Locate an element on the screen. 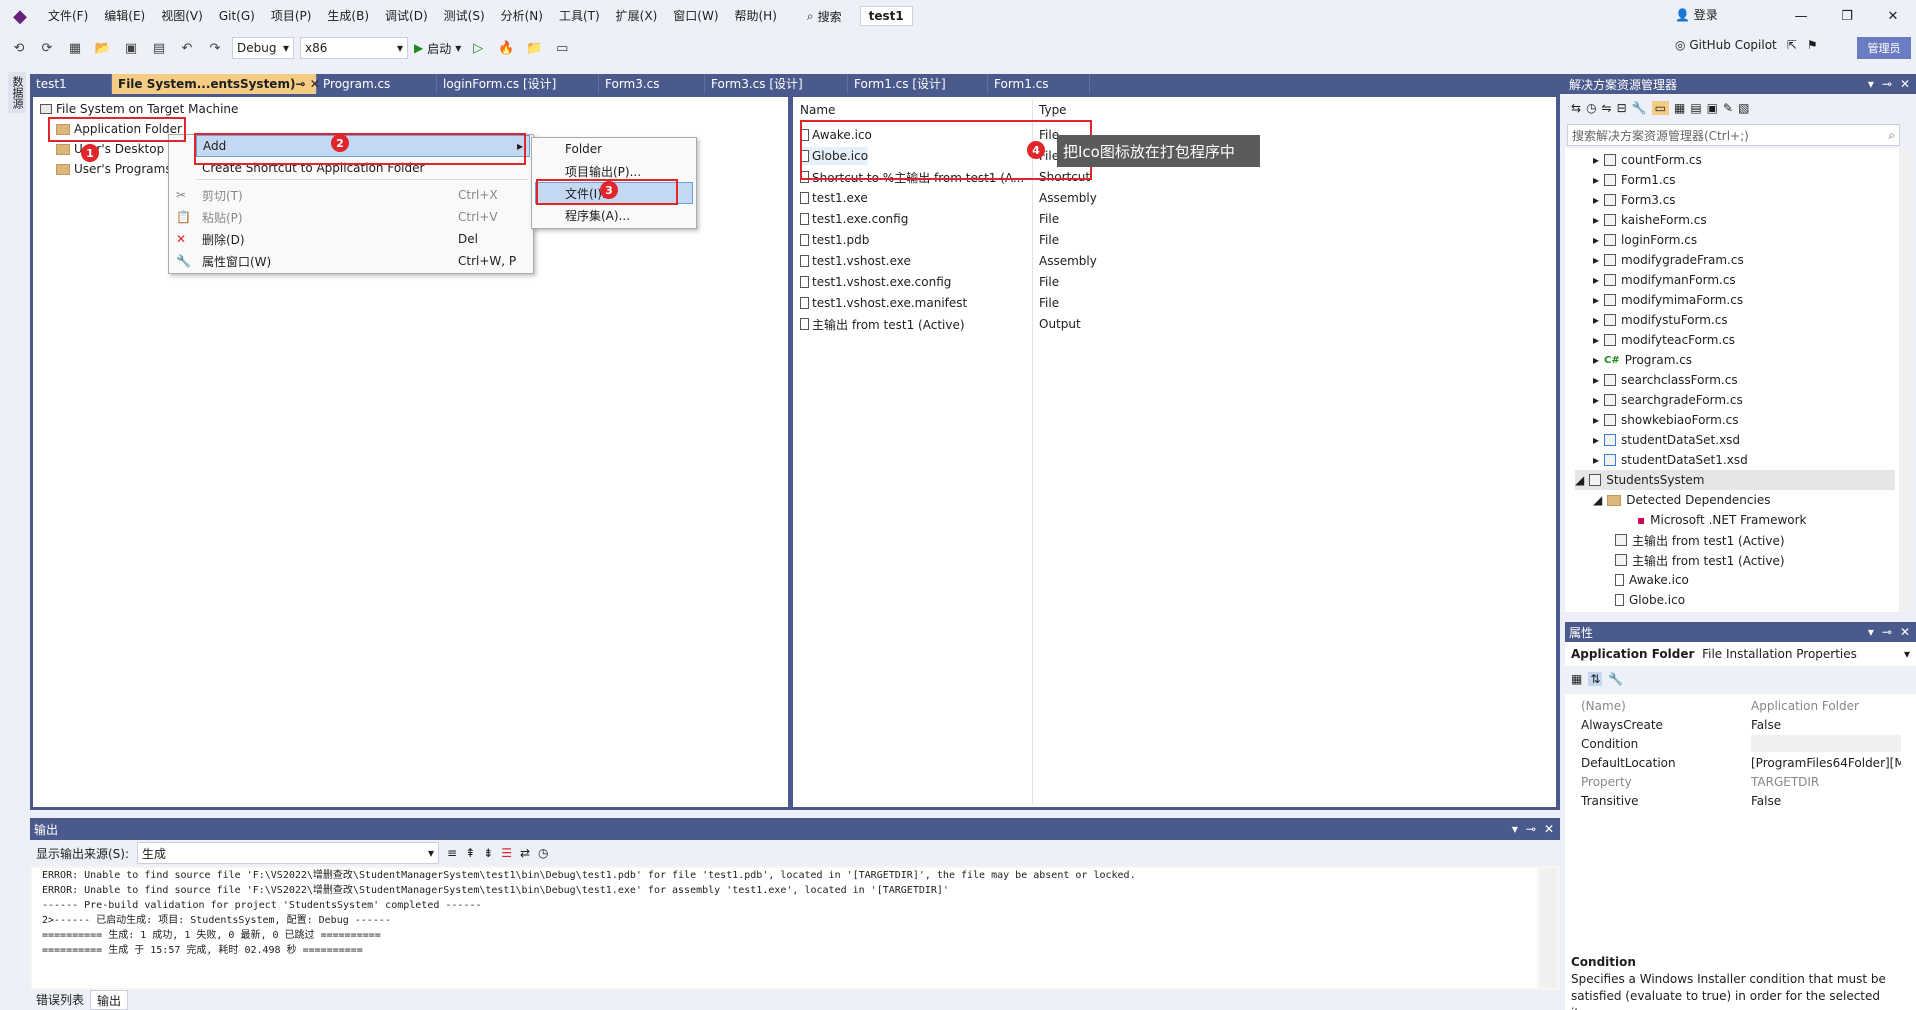  redo-icon: ↷ is located at coordinates (215, 48).